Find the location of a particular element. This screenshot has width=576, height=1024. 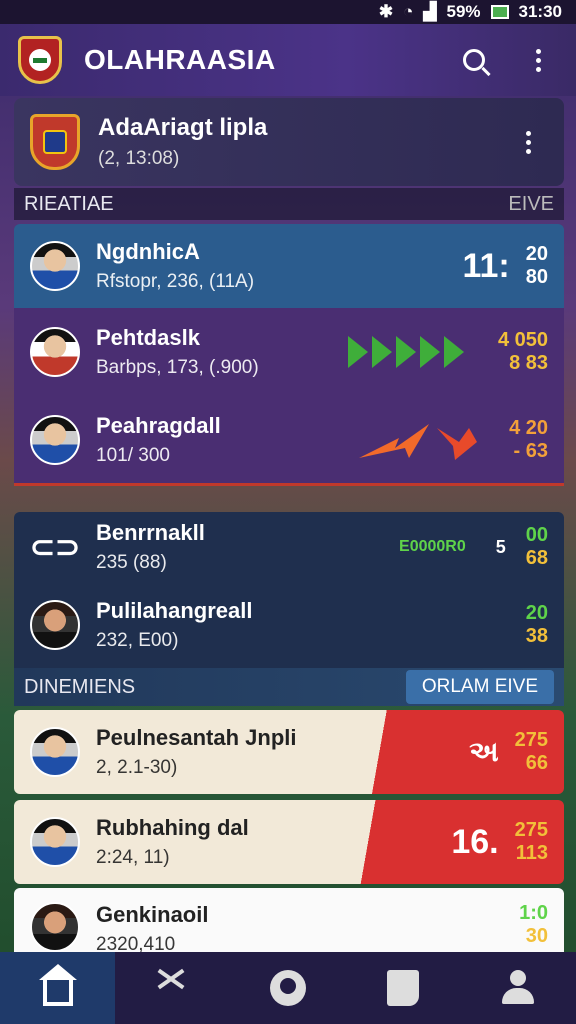

score-top: 4 050 is located at coordinates (522, 340).